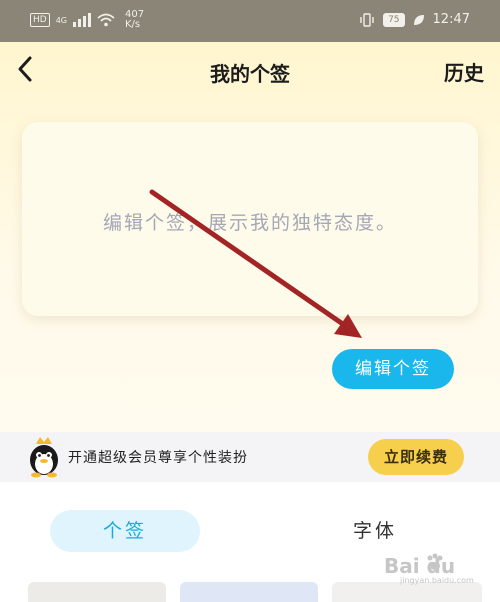 This screenshot has width=500, height=602. Describe the element at coordinates (418, 19) in the screenshot. I see `leaf-icon` at that location.